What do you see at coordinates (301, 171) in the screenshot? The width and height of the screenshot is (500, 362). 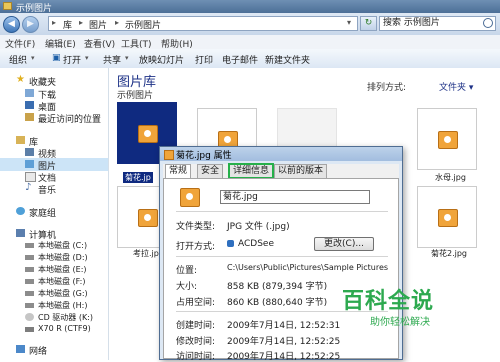 I see `tab-previous-versions: 以前的版本` at bounding box center [301, 171].